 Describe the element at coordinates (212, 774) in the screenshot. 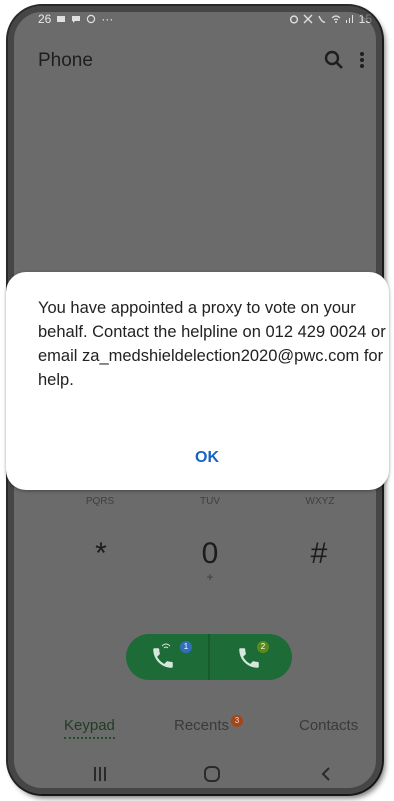

I see `home-icon` at that location.